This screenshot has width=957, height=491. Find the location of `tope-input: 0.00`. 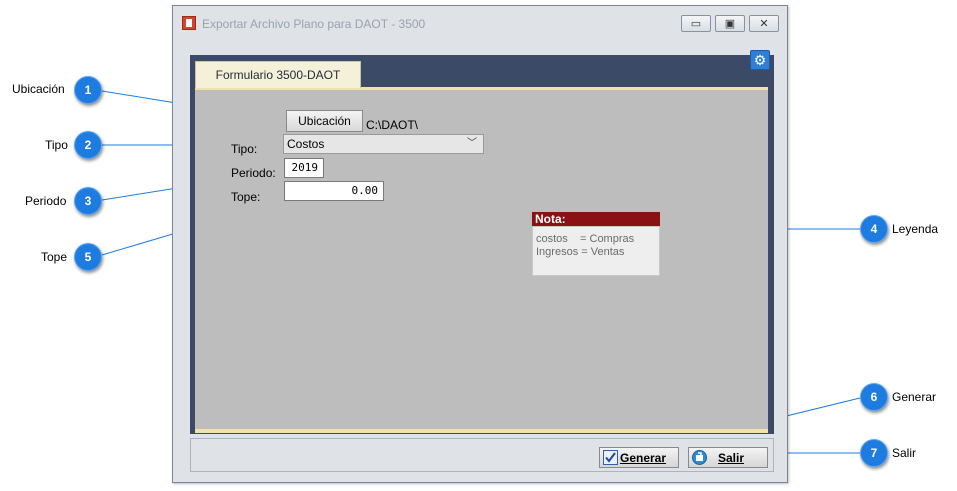

tope-input: 0.00 is located at coordinates (334, 191).